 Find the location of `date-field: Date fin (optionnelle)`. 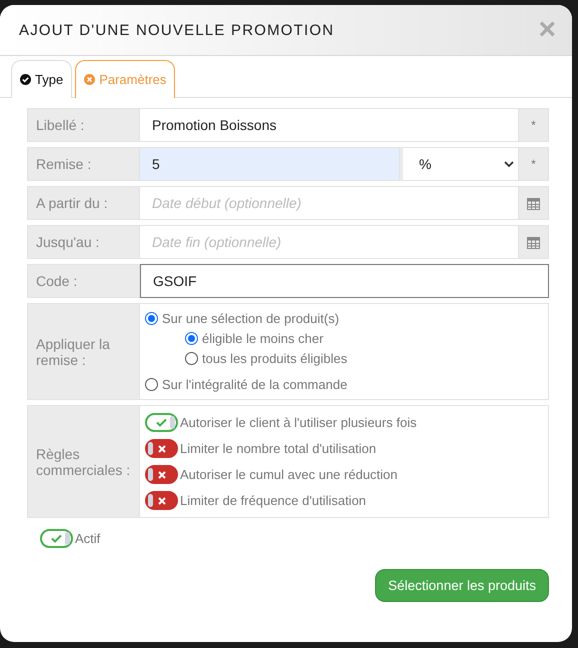

date-field: Date fin (optionnelle) is located at coordinates (329, 242).